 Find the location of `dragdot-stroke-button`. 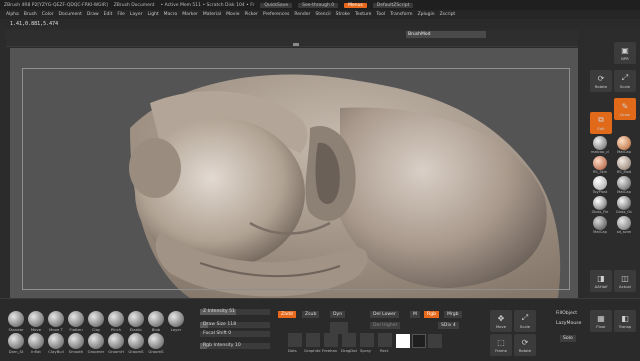

dragdot-stroke-button is located at coordinates (349, 340).